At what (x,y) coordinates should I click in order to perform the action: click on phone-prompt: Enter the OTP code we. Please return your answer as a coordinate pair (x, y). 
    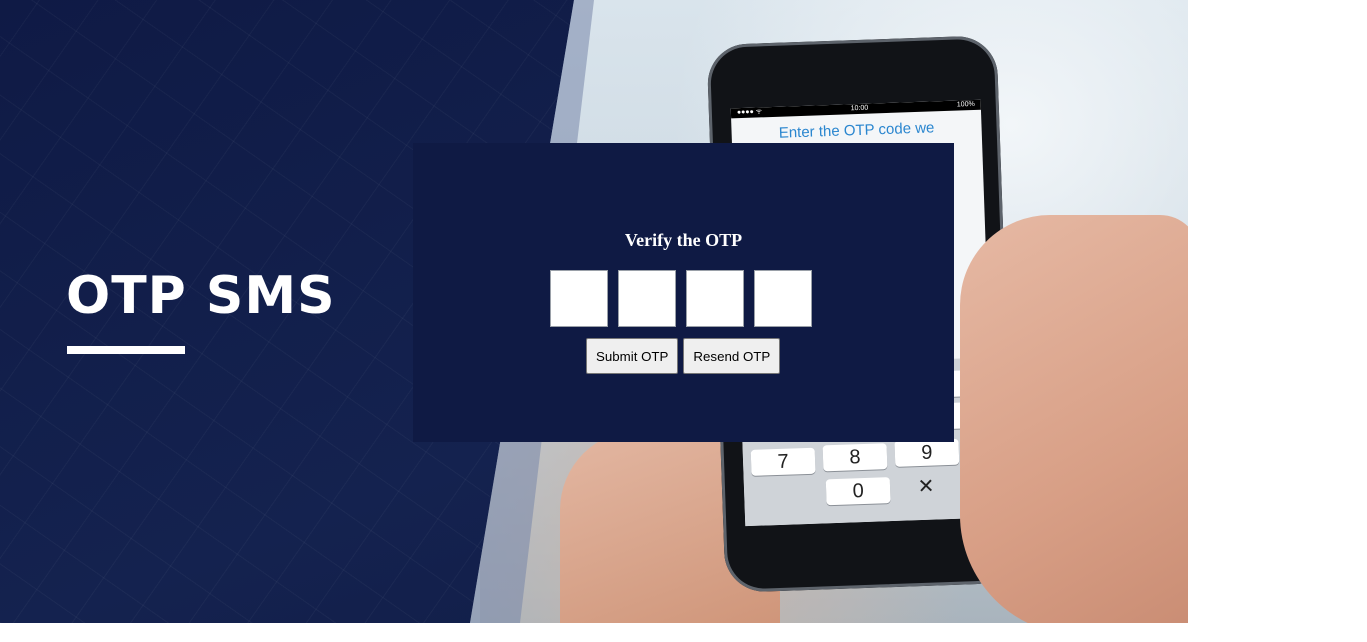
    Looking at the image, I should click on (856, 130).